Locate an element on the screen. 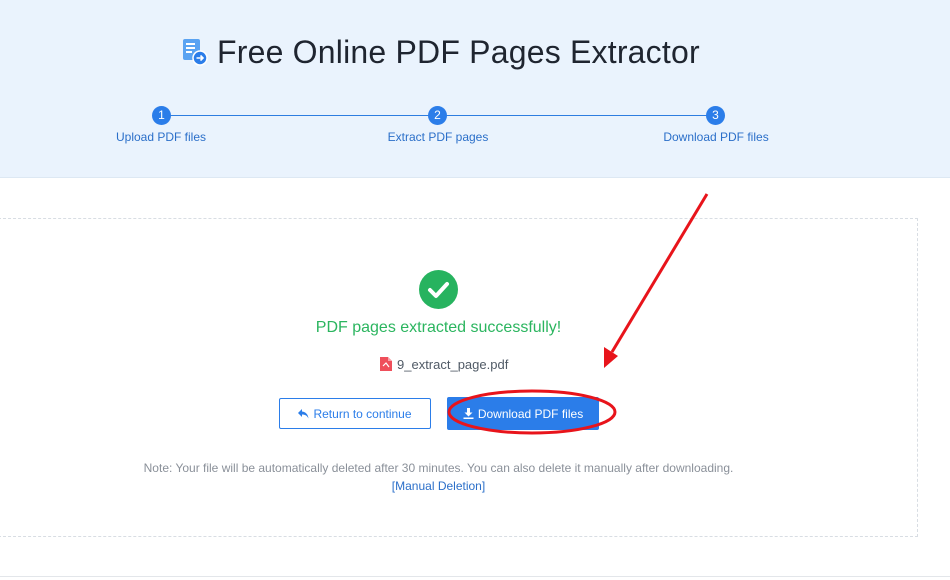  page-title: Free Online PDF Pages Extractor is located at coordinates (458, 51).